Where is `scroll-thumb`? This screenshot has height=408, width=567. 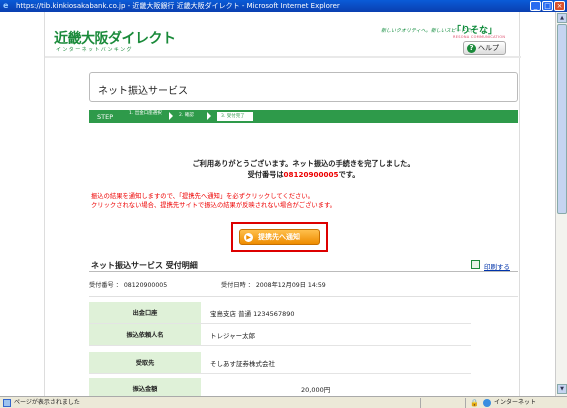
scroll-thumb is located at coordinates (562, 119).